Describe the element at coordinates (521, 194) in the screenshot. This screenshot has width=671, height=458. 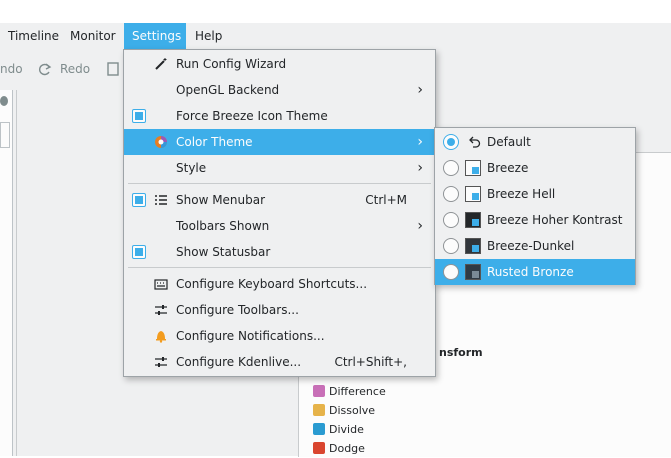
I see `menu-item-label: Breeze Hell` at that location.